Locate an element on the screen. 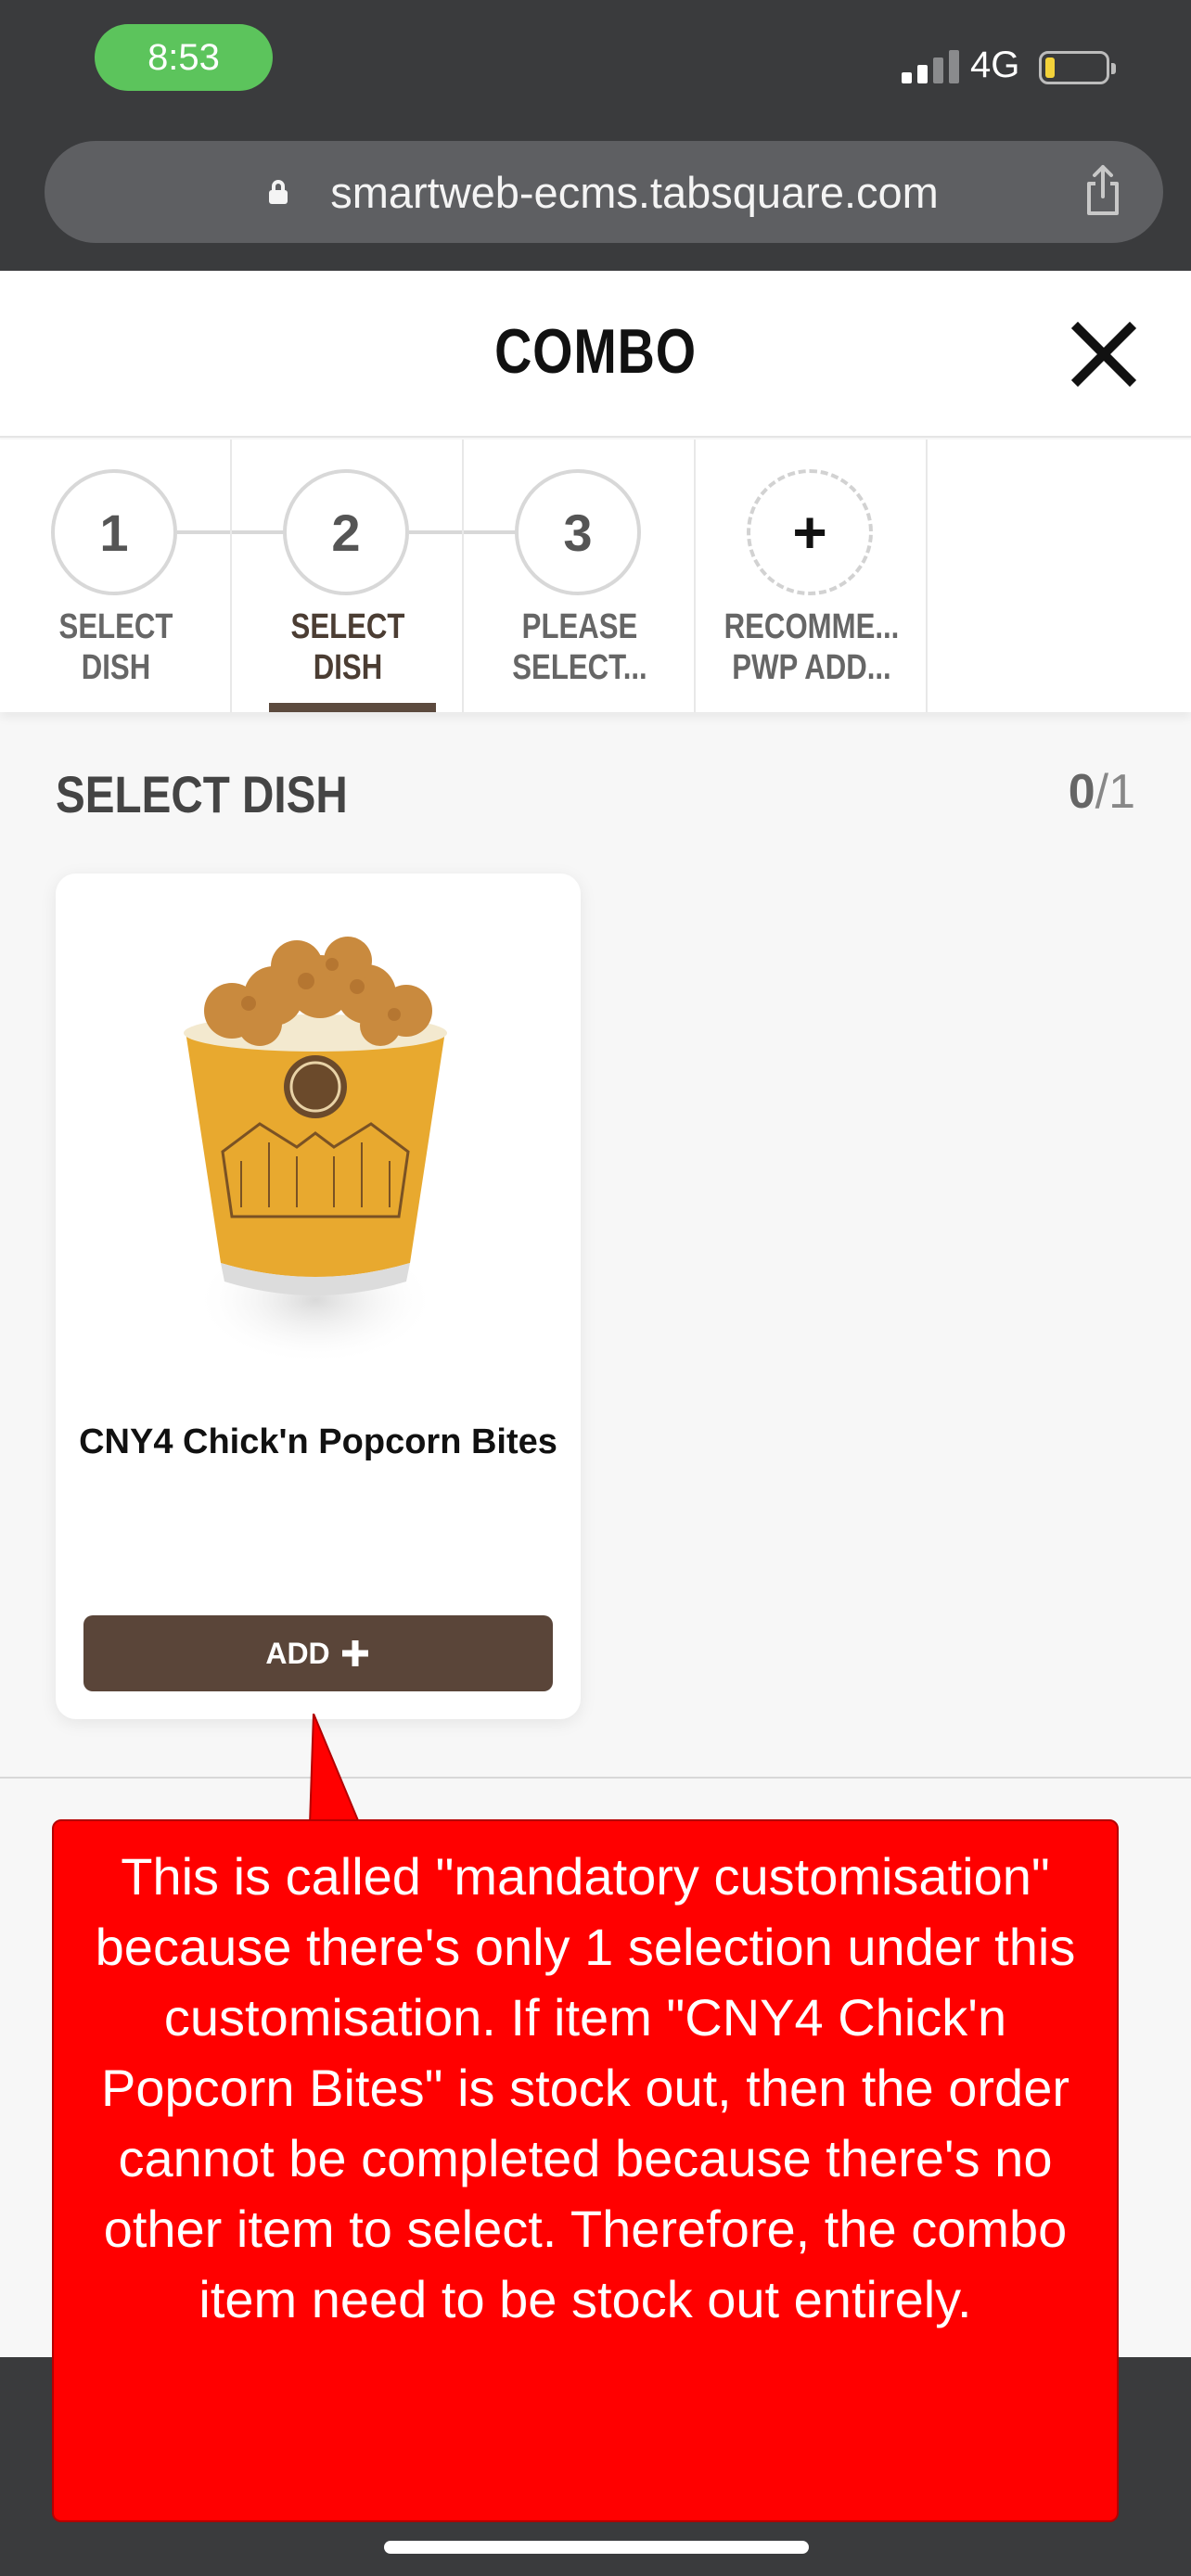 This screenshot has height=2576, width=1191. status-bar: 8:53 4G is located at coordinates (595, 65).